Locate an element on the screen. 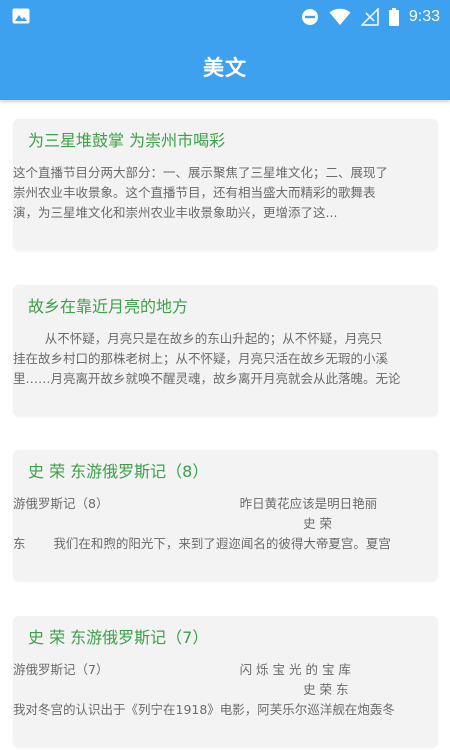  dnd-icon is located at coordinates (309, 17).